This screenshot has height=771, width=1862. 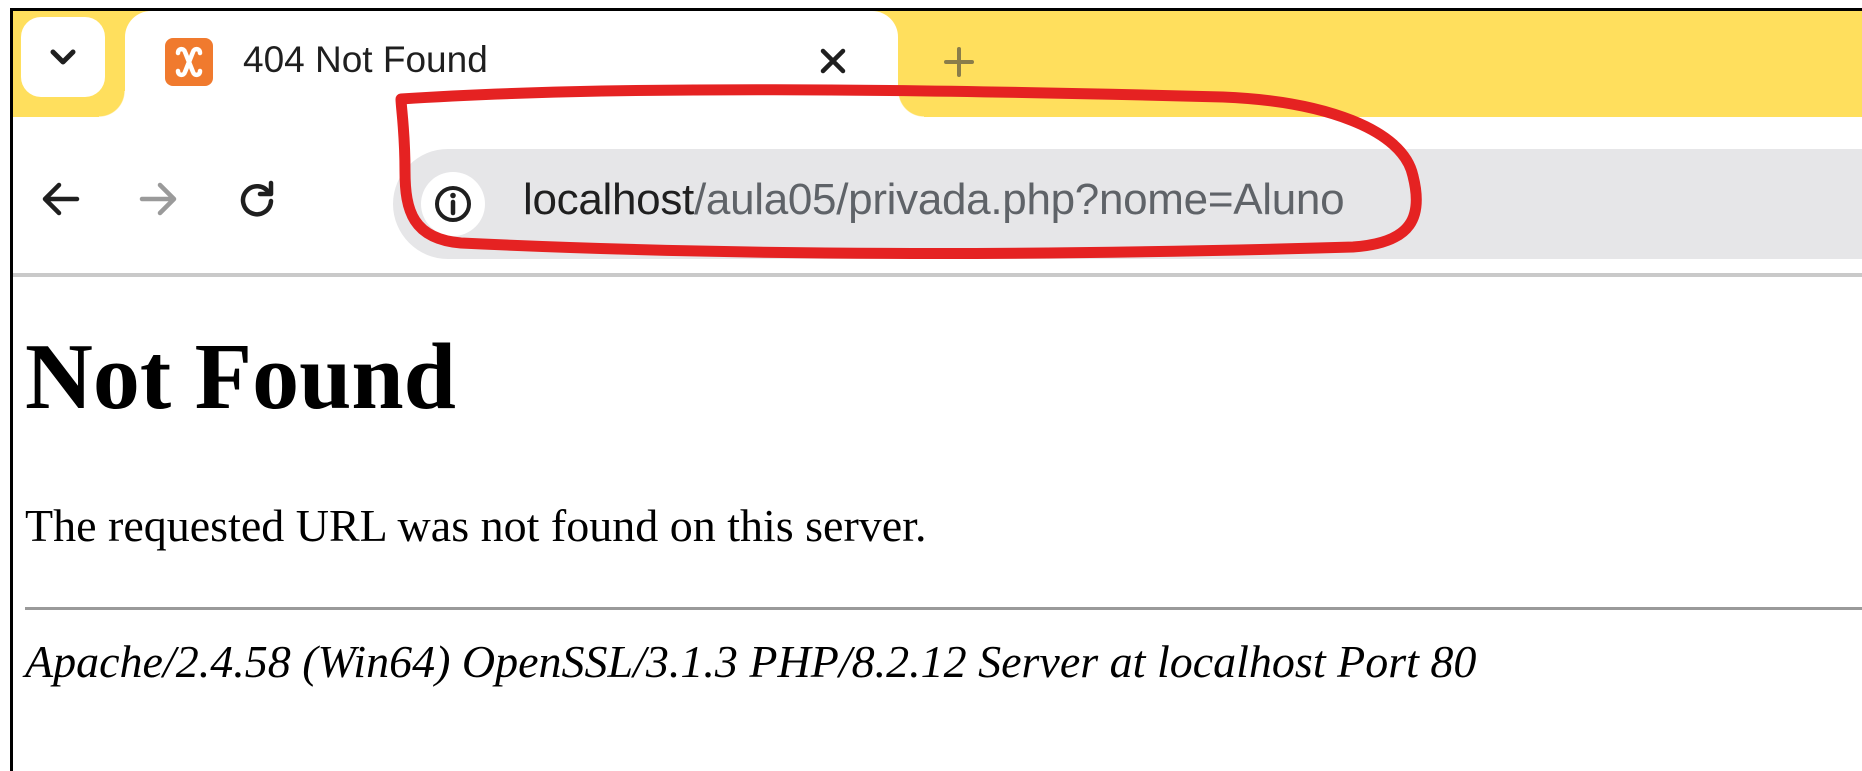 I want to click on arrow-right-icon, so click(x=158, y=199).